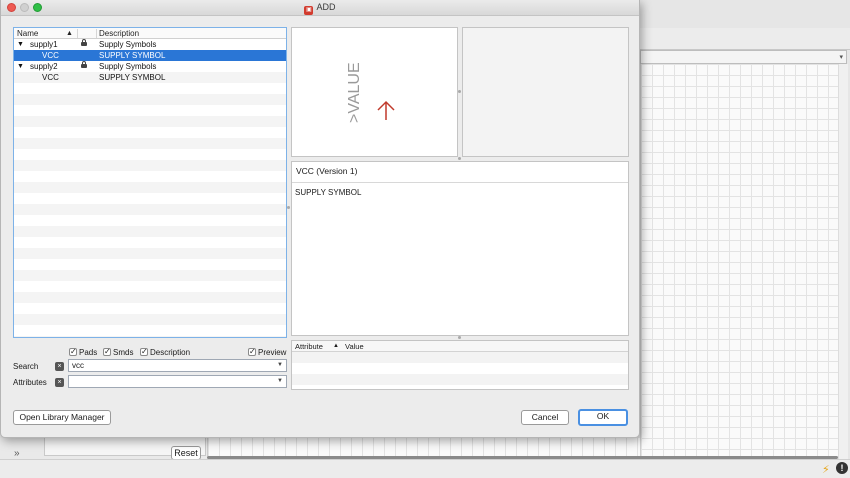 The height and width of the screenshot is (478, 850). Describe the element at coordinates (59, 382) in the screenshot. I see `clear-attributes-icon: ×` at that location.